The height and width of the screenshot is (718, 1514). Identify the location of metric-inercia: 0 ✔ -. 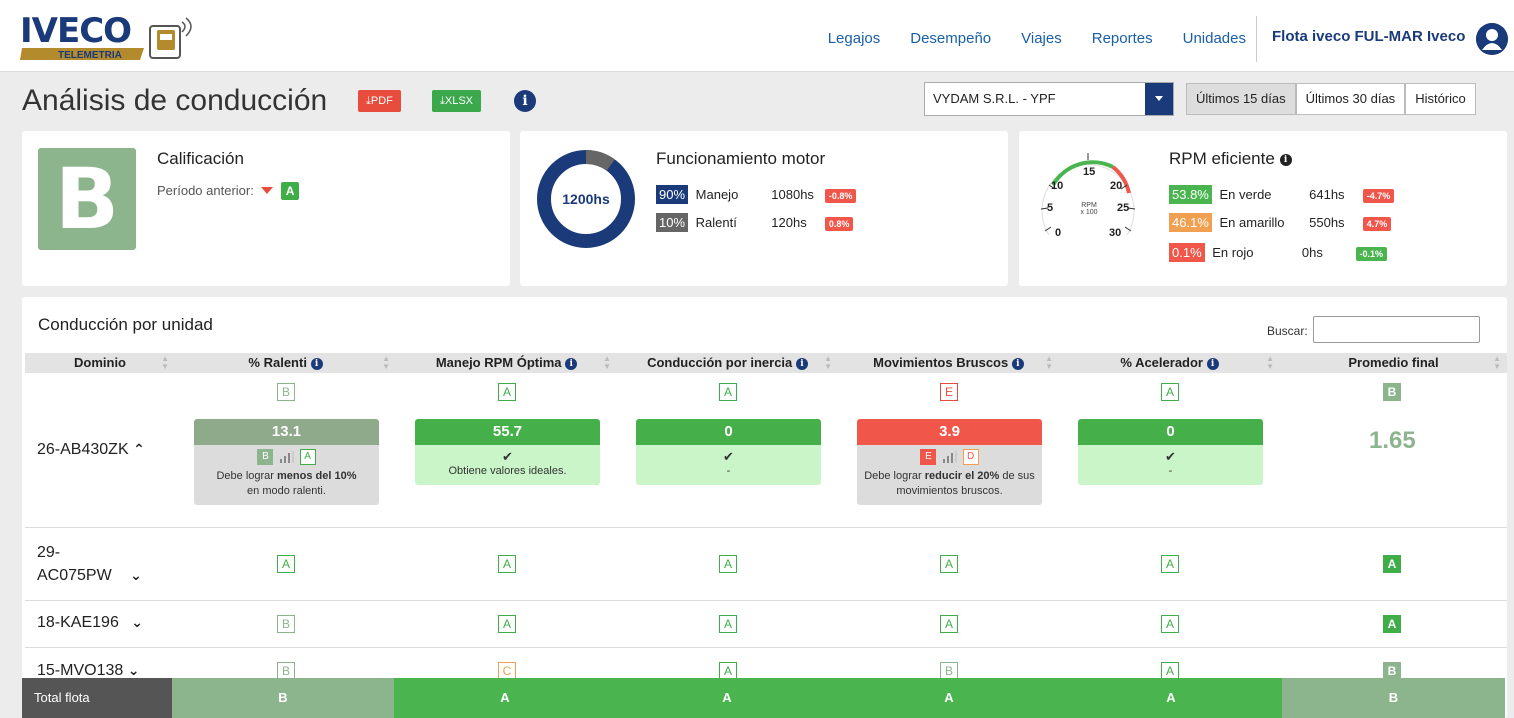
(728, 452).